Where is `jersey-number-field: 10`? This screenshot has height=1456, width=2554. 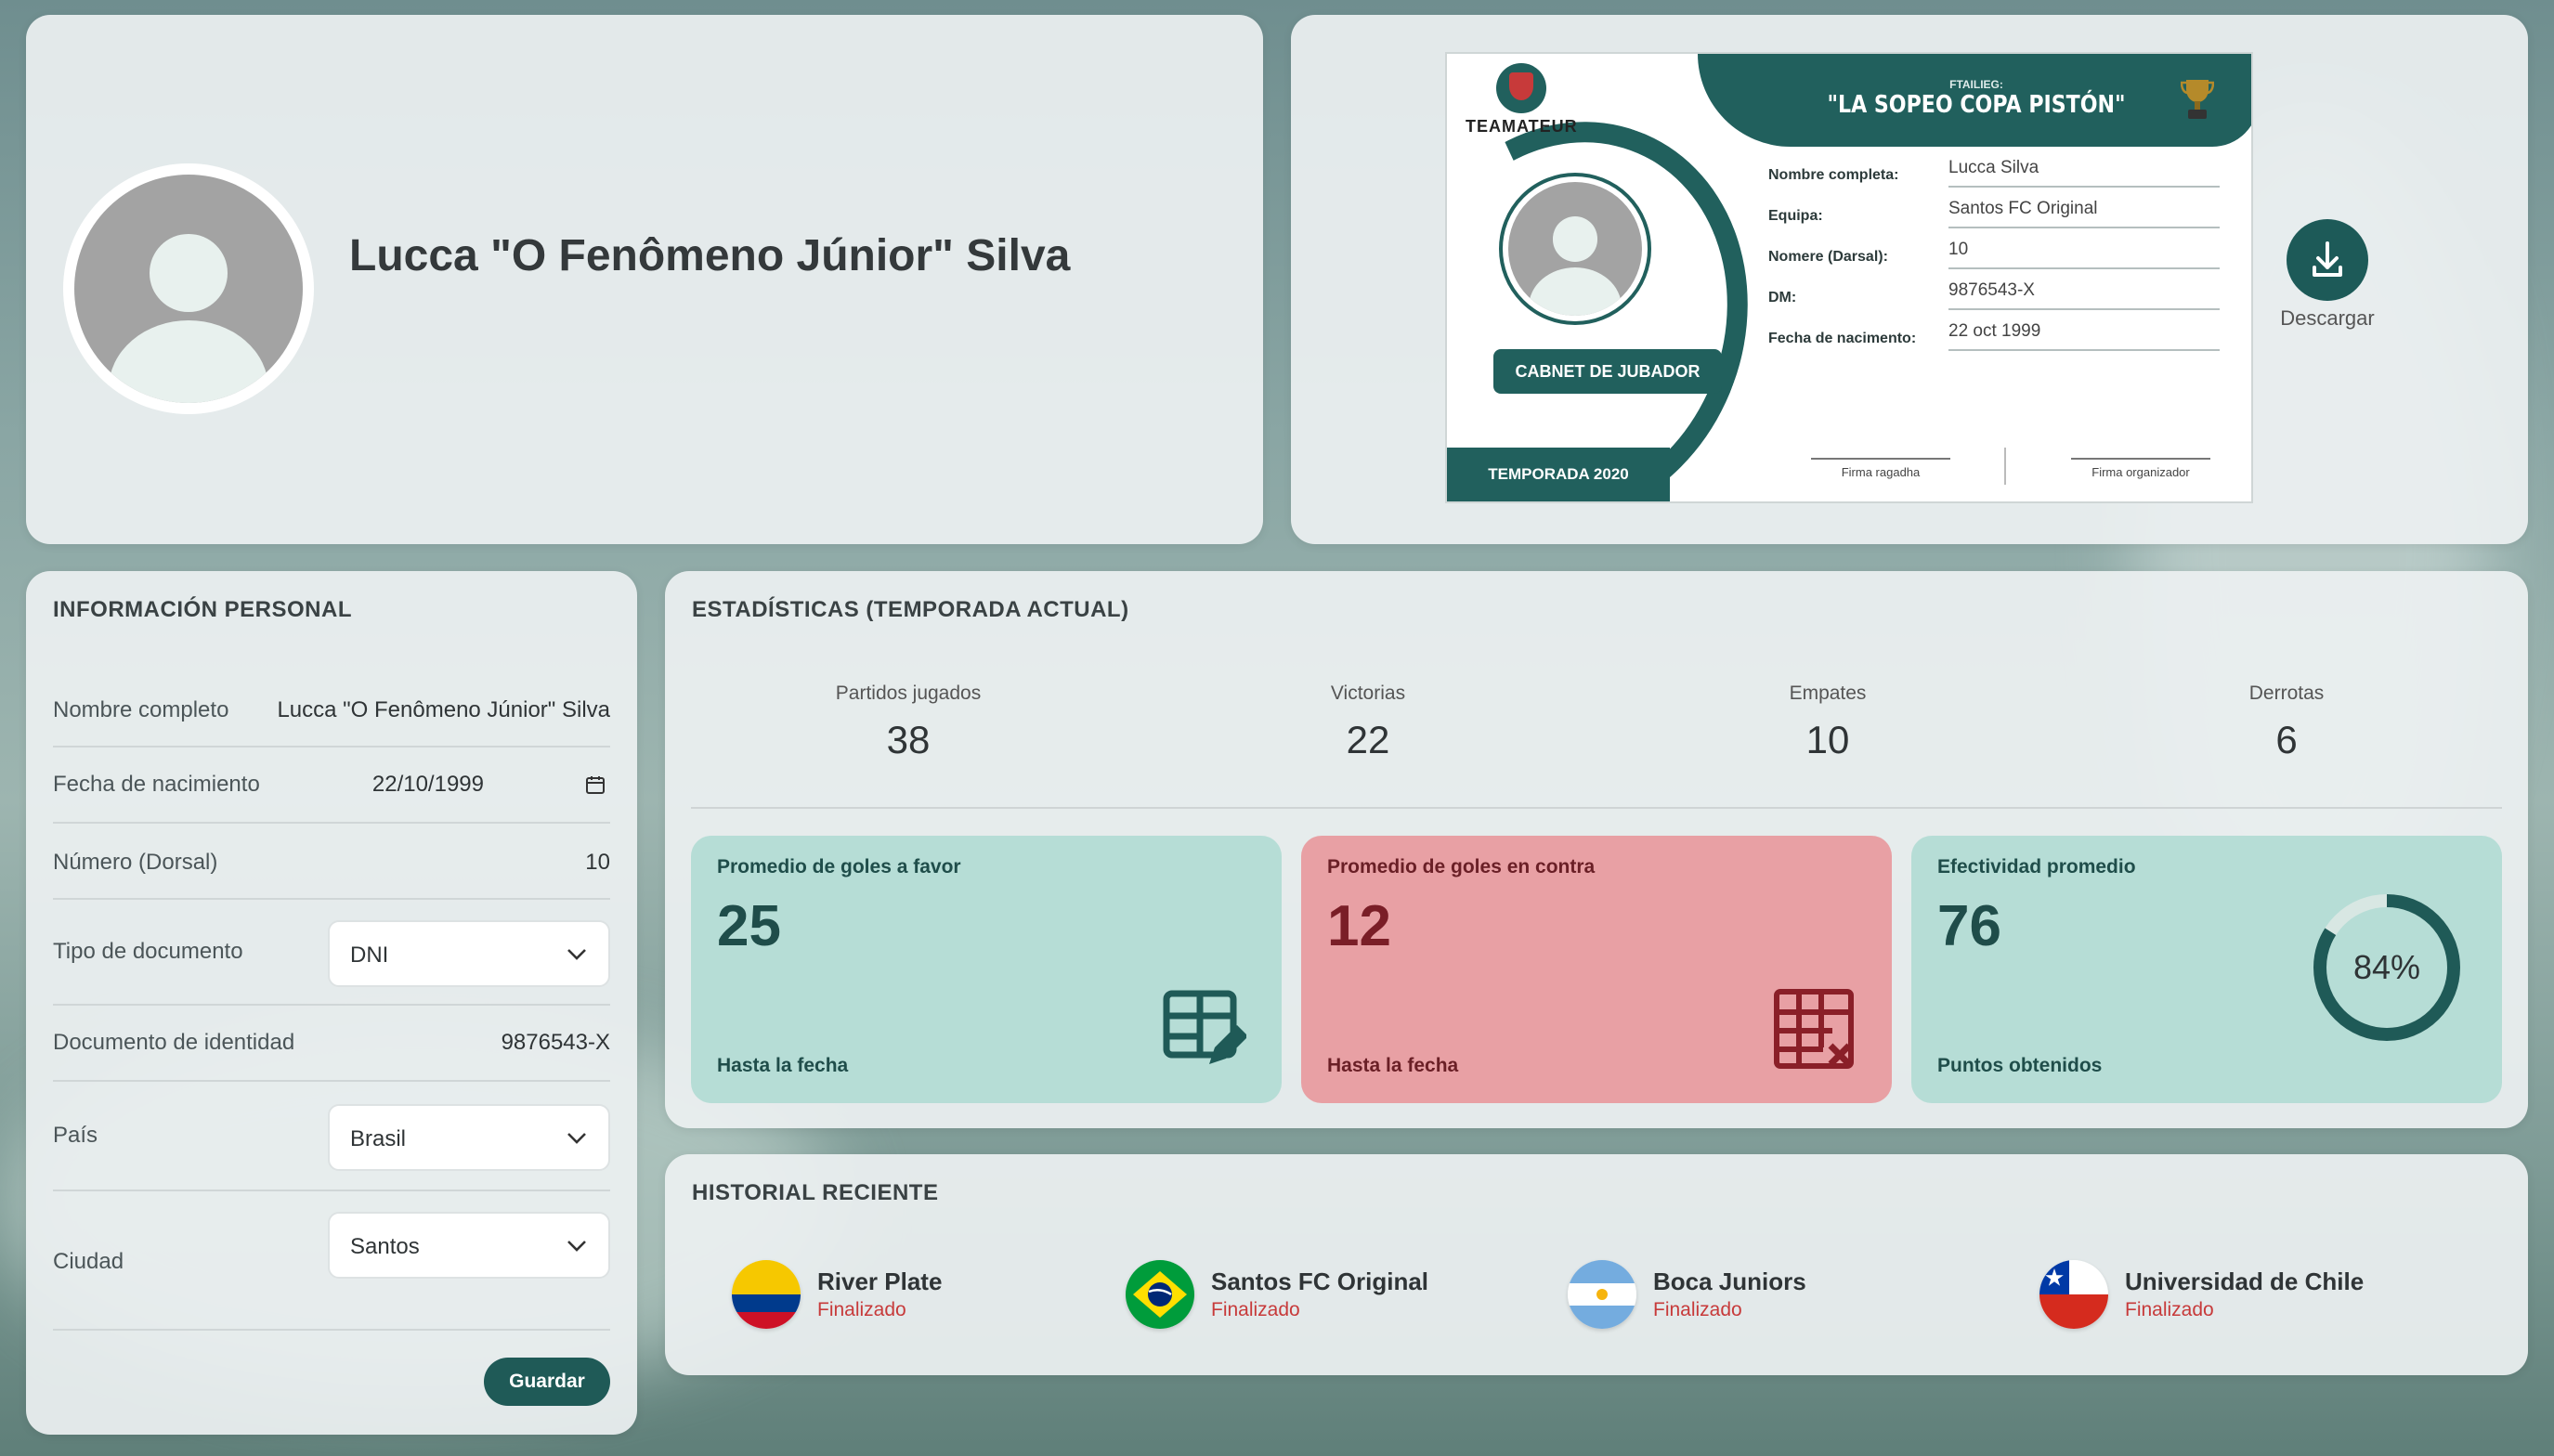 jersey-number-field: 10 is located at coordinates (598, 863).